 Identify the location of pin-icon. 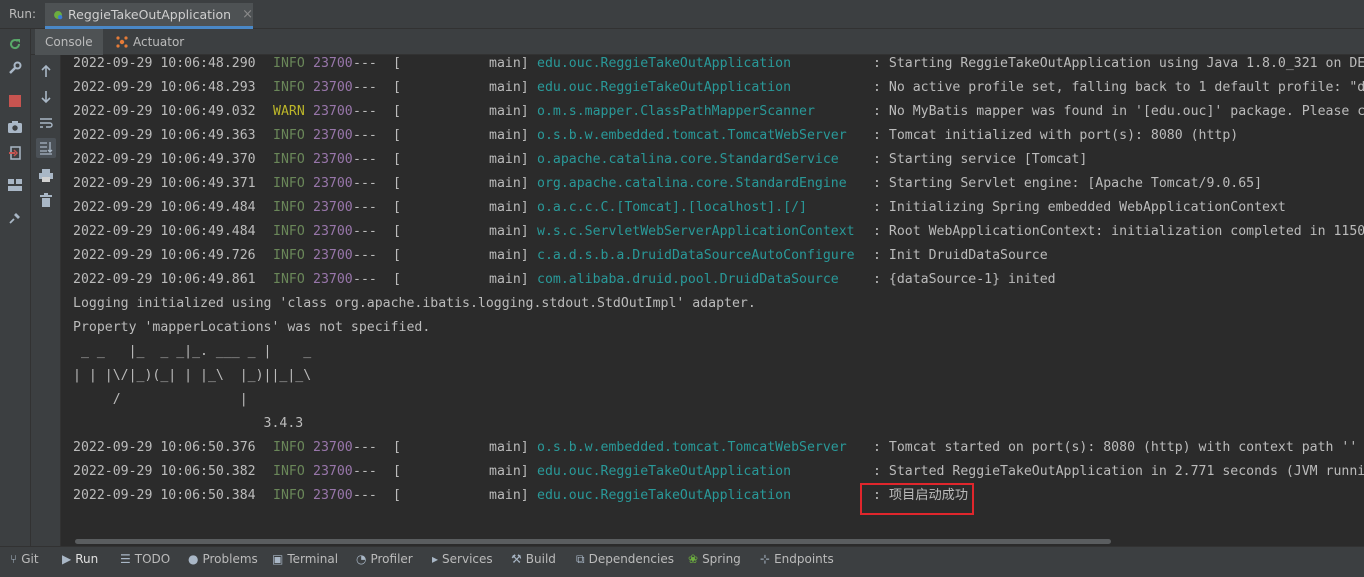
(15, 218).